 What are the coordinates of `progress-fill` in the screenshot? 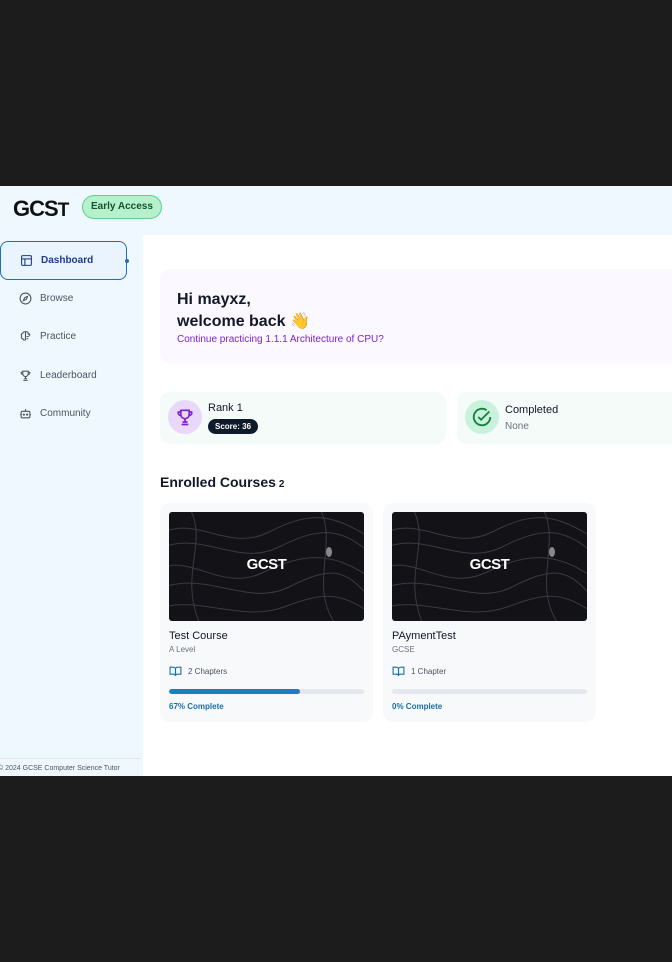 It's located at (234, 691).